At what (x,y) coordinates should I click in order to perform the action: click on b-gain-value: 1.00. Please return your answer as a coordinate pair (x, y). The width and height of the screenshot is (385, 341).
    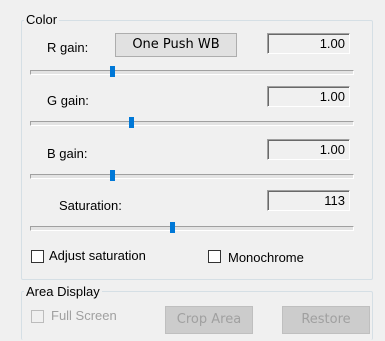
    Looking at the image, I should click on (308, 149).